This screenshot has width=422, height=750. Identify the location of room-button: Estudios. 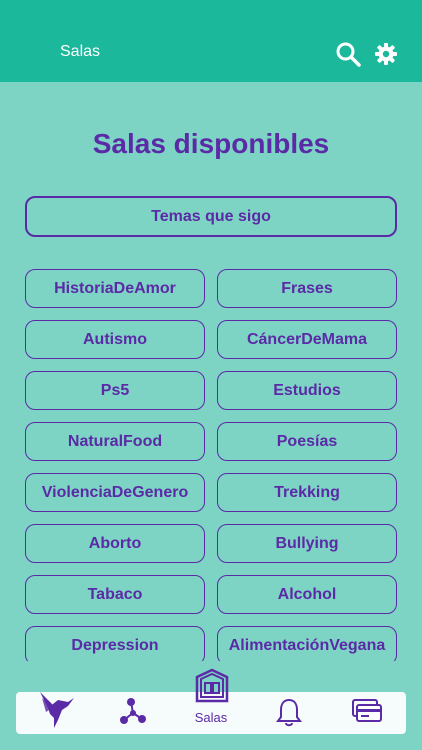
(307, 390).